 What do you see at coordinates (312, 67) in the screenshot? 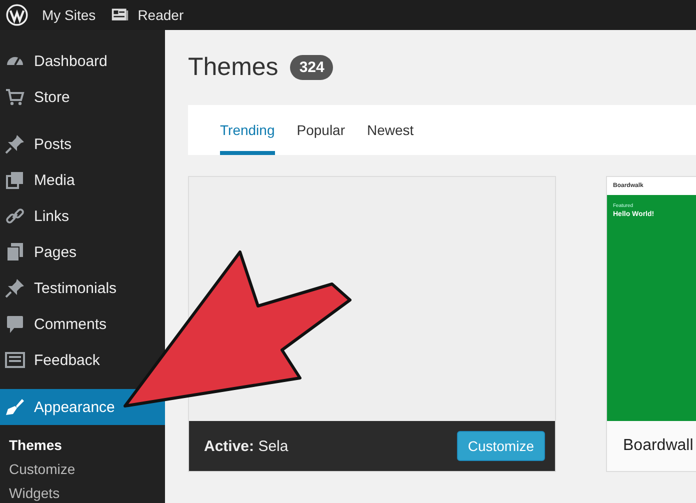
I see `count-badge: 324` at bounding box center [312, 67].